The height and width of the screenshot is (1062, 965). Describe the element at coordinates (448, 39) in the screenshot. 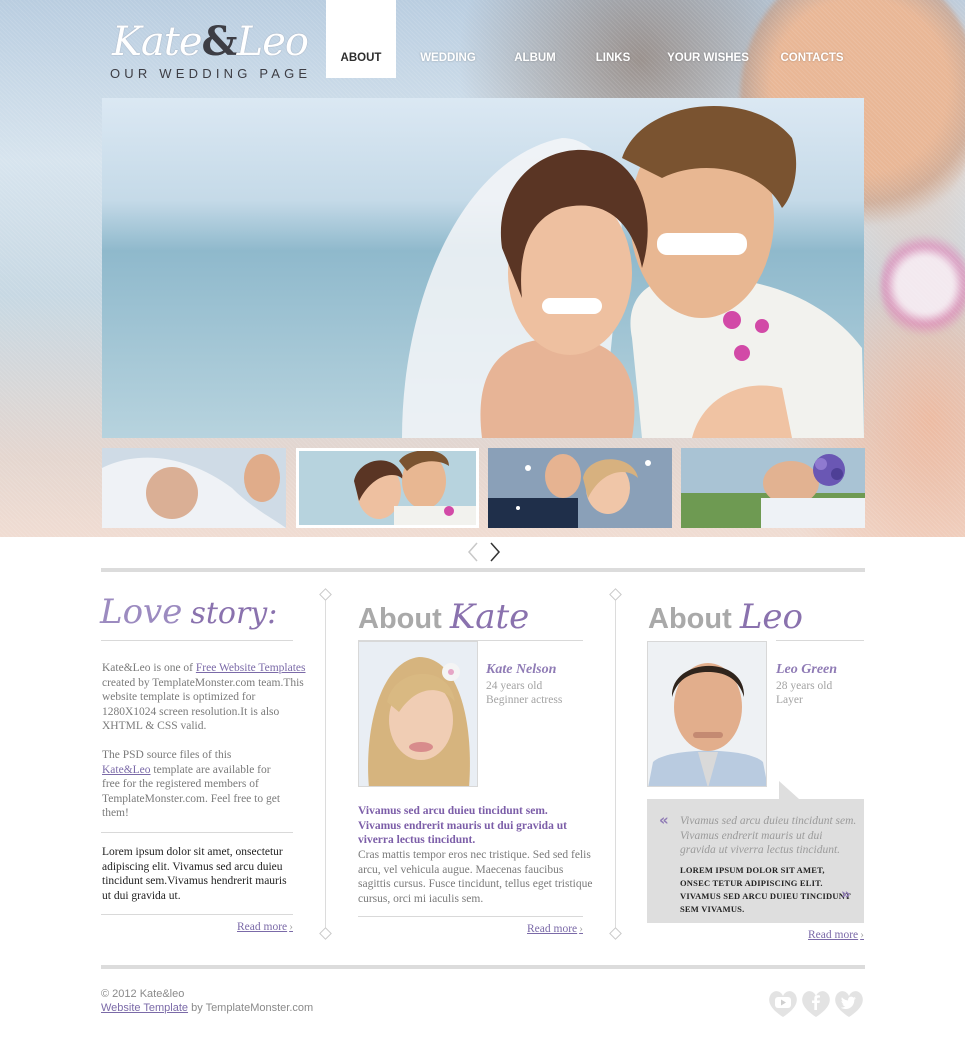

I see `nav-item-wedding: WEDDING` at that location.